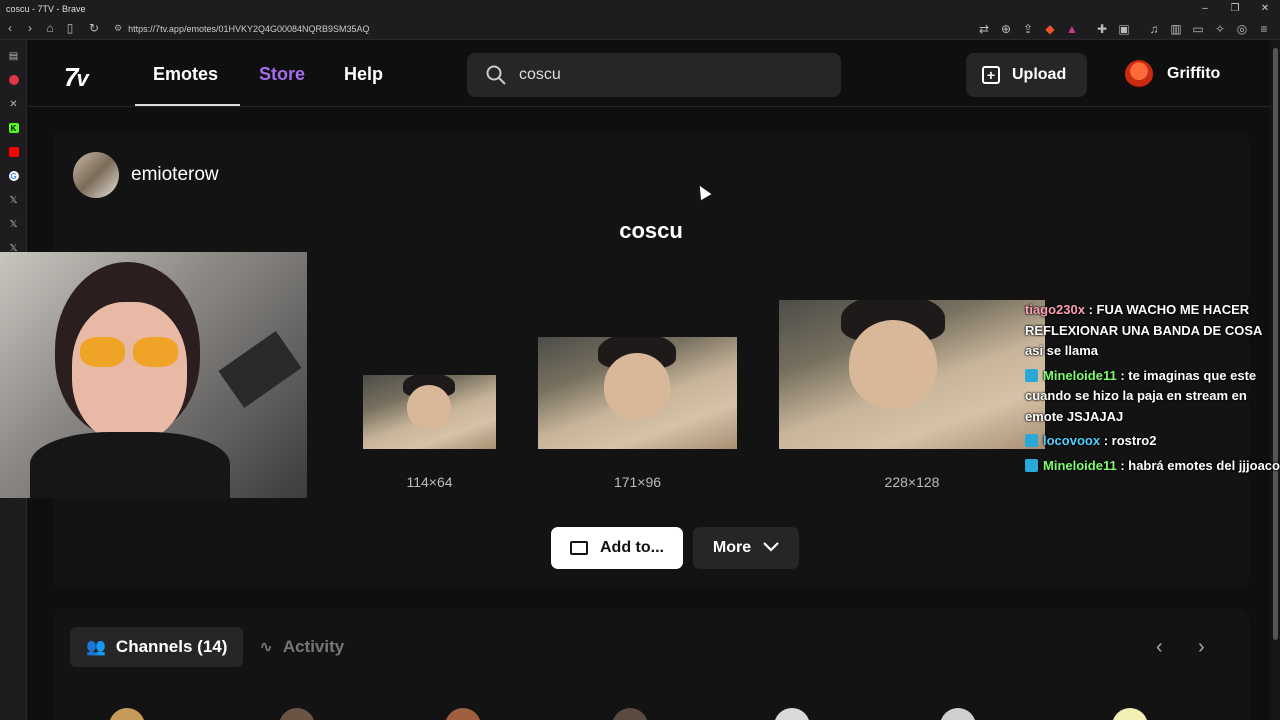  Describe the element at coordinates (637, 393) in the screenshot. I see `emote-preview-medium` at that location.